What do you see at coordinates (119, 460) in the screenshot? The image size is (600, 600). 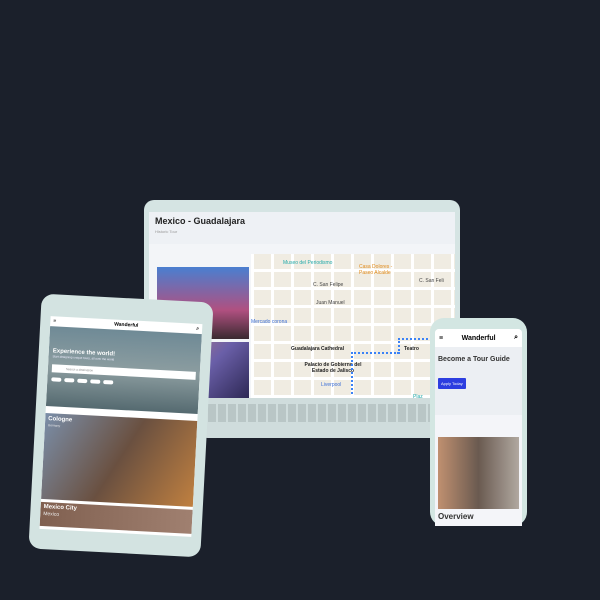 I see `destination-card: Cologne Germany` at bounding box center [119, 460].